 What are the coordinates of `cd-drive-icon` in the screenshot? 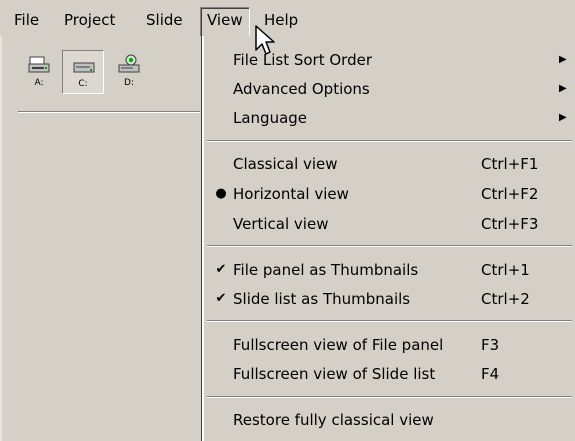 It's located at (129, 63).